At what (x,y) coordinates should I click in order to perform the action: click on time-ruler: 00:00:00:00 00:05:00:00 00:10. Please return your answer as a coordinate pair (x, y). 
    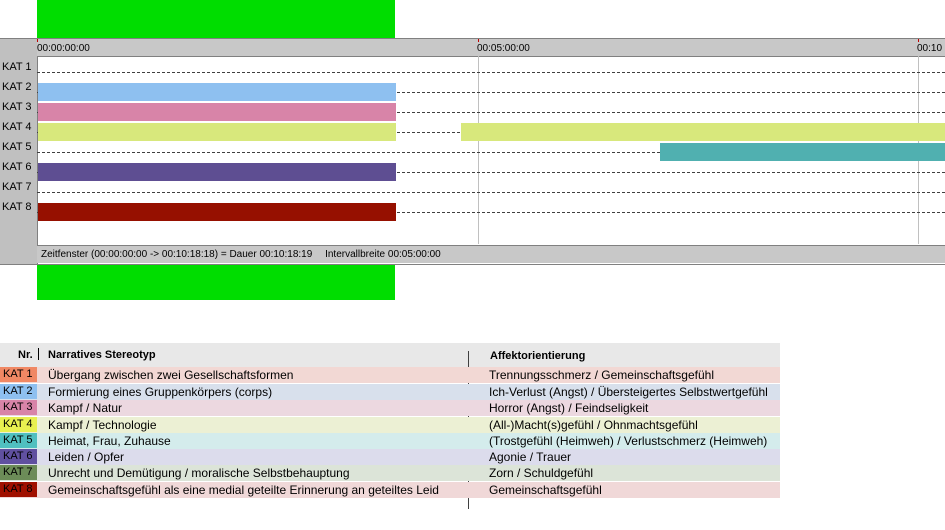
    Looking at the image, I should click on (491, 48).